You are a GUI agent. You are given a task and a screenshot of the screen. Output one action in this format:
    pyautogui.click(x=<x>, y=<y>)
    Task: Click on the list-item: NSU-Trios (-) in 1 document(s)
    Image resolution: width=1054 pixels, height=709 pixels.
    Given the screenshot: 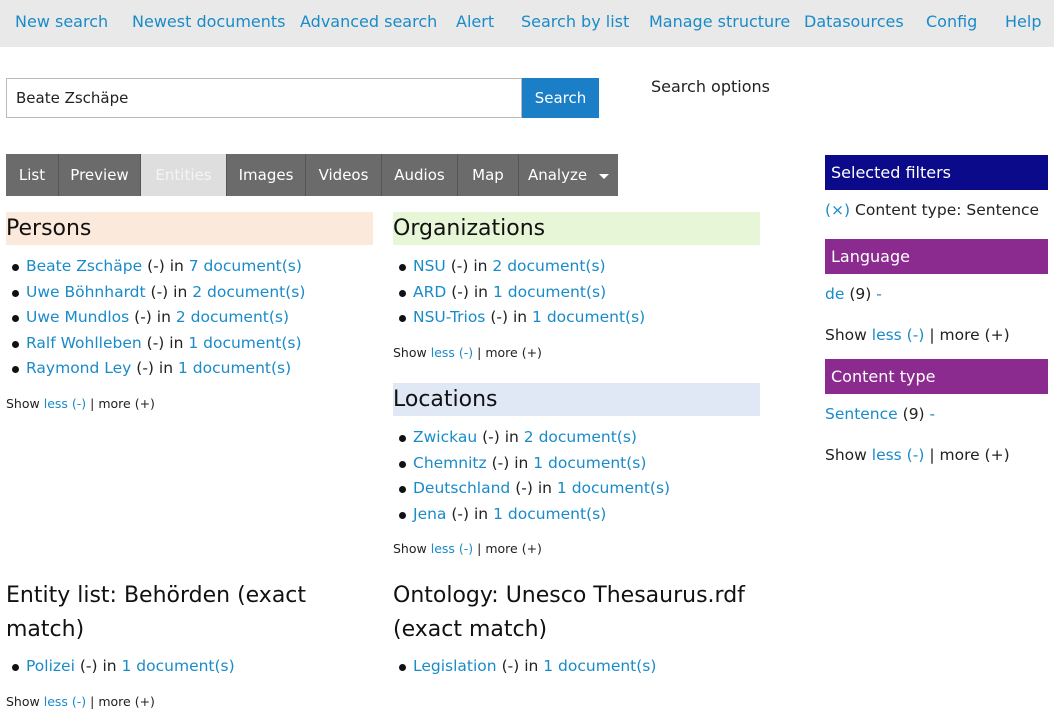 What is the action you would take?
    pyautogui.click(x=576, y=318)
    